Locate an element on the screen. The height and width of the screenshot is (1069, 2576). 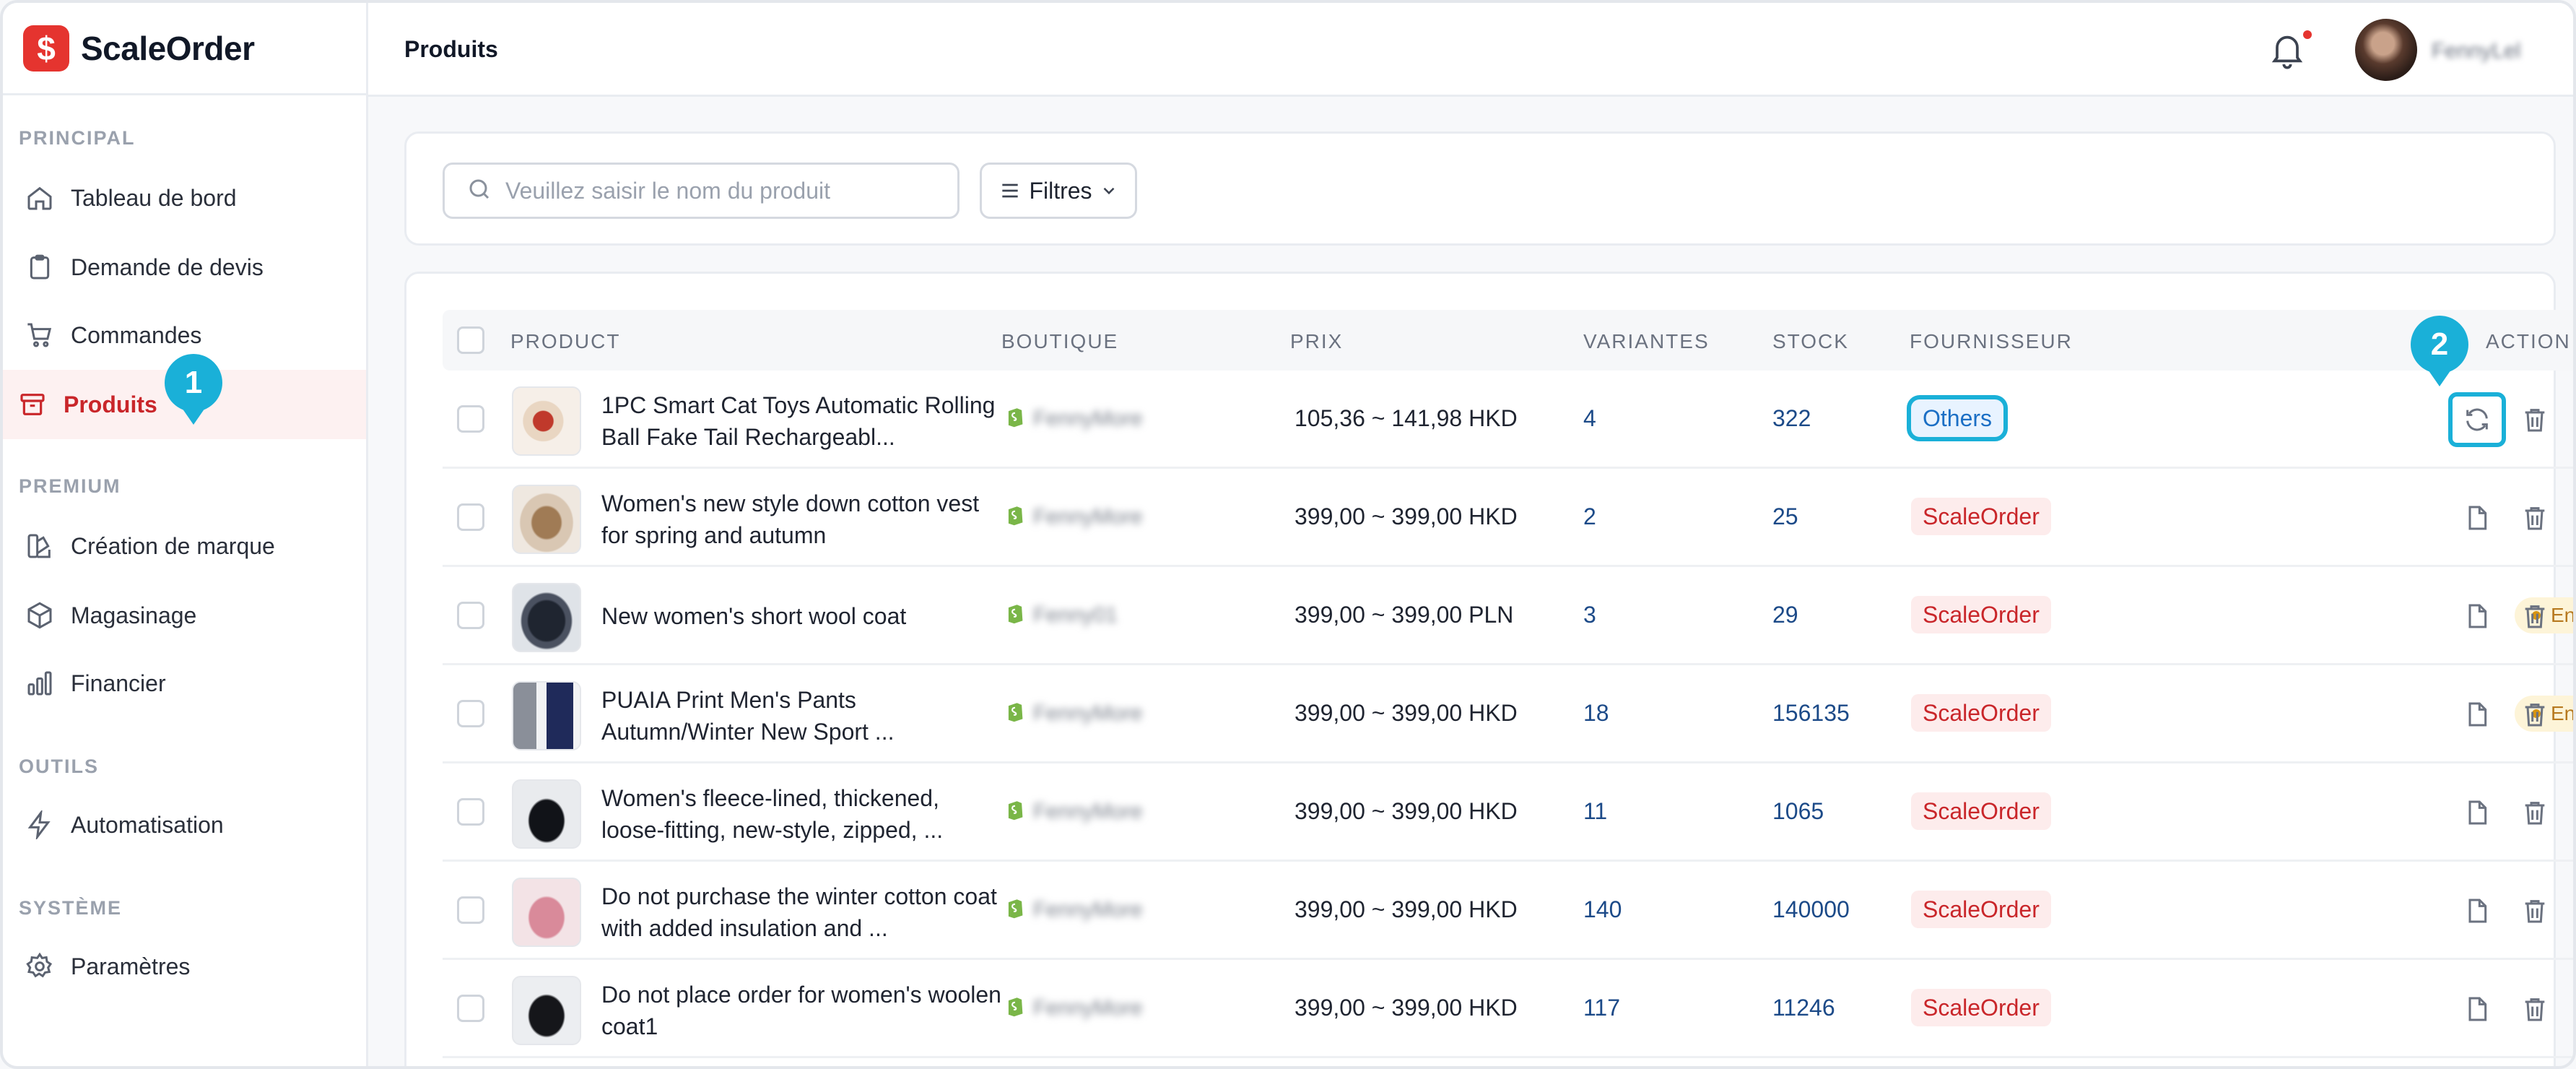
bell-icon is located at coordinates (2287, 49).